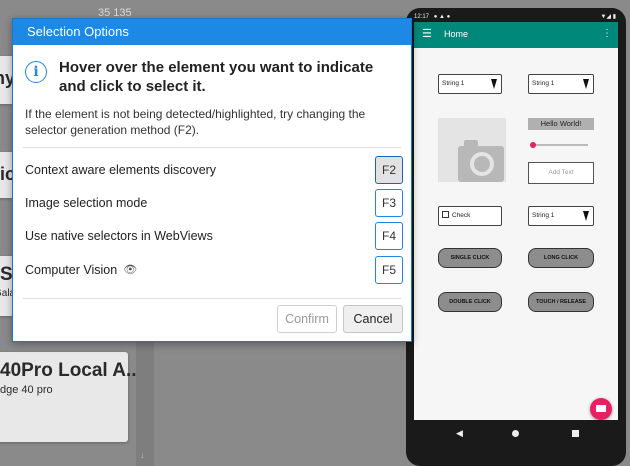  What do you see at coordinates (389, 203) in the screenshot?
I see `f3-button: F3` at bounding box center [389, 203].